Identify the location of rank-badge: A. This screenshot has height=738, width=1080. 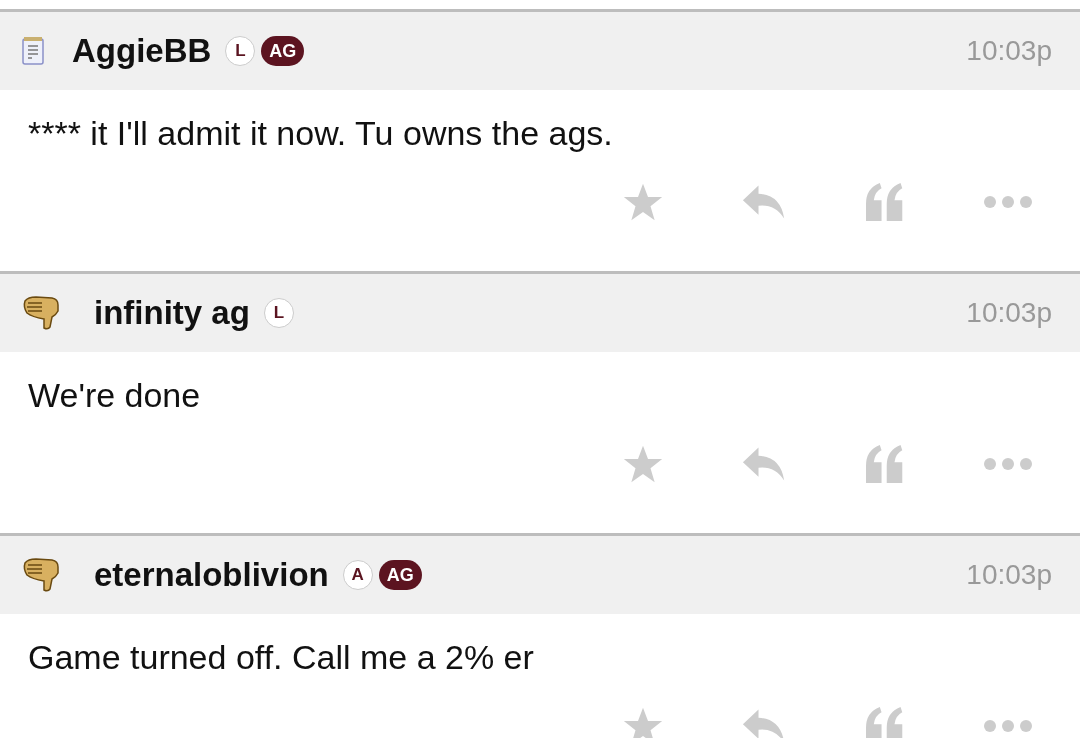
(357, 575).